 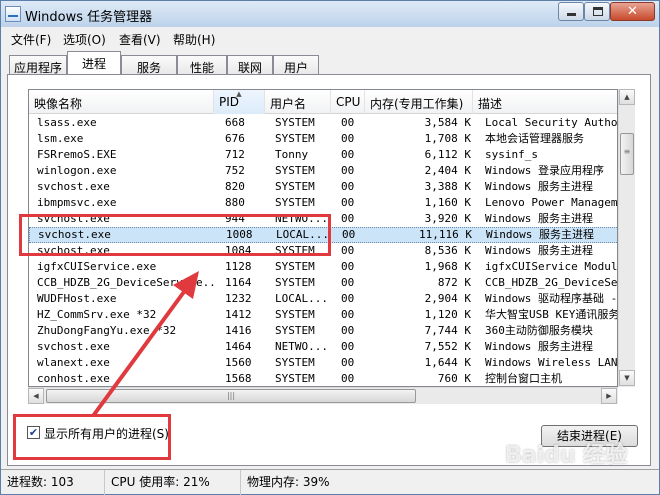 I want to click on arrow-shaft, so click(x=141, y=350).